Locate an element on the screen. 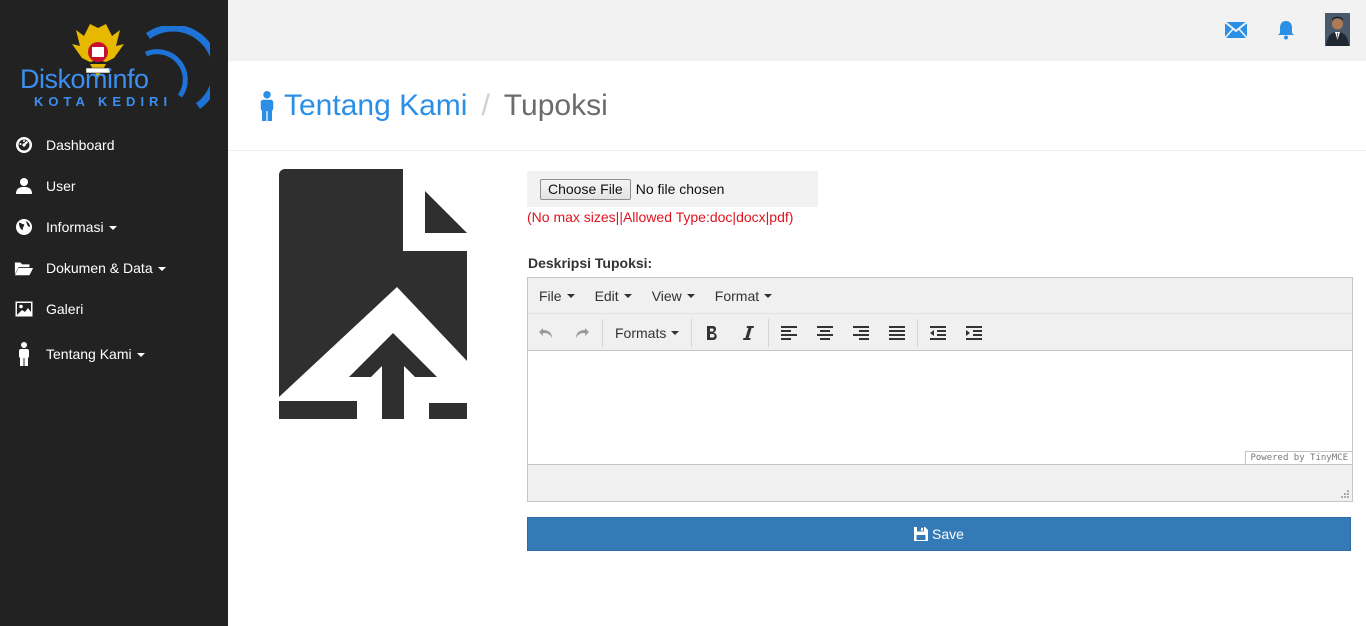  sidebar-item-label: Galeri is located at coordinates (65, 308).